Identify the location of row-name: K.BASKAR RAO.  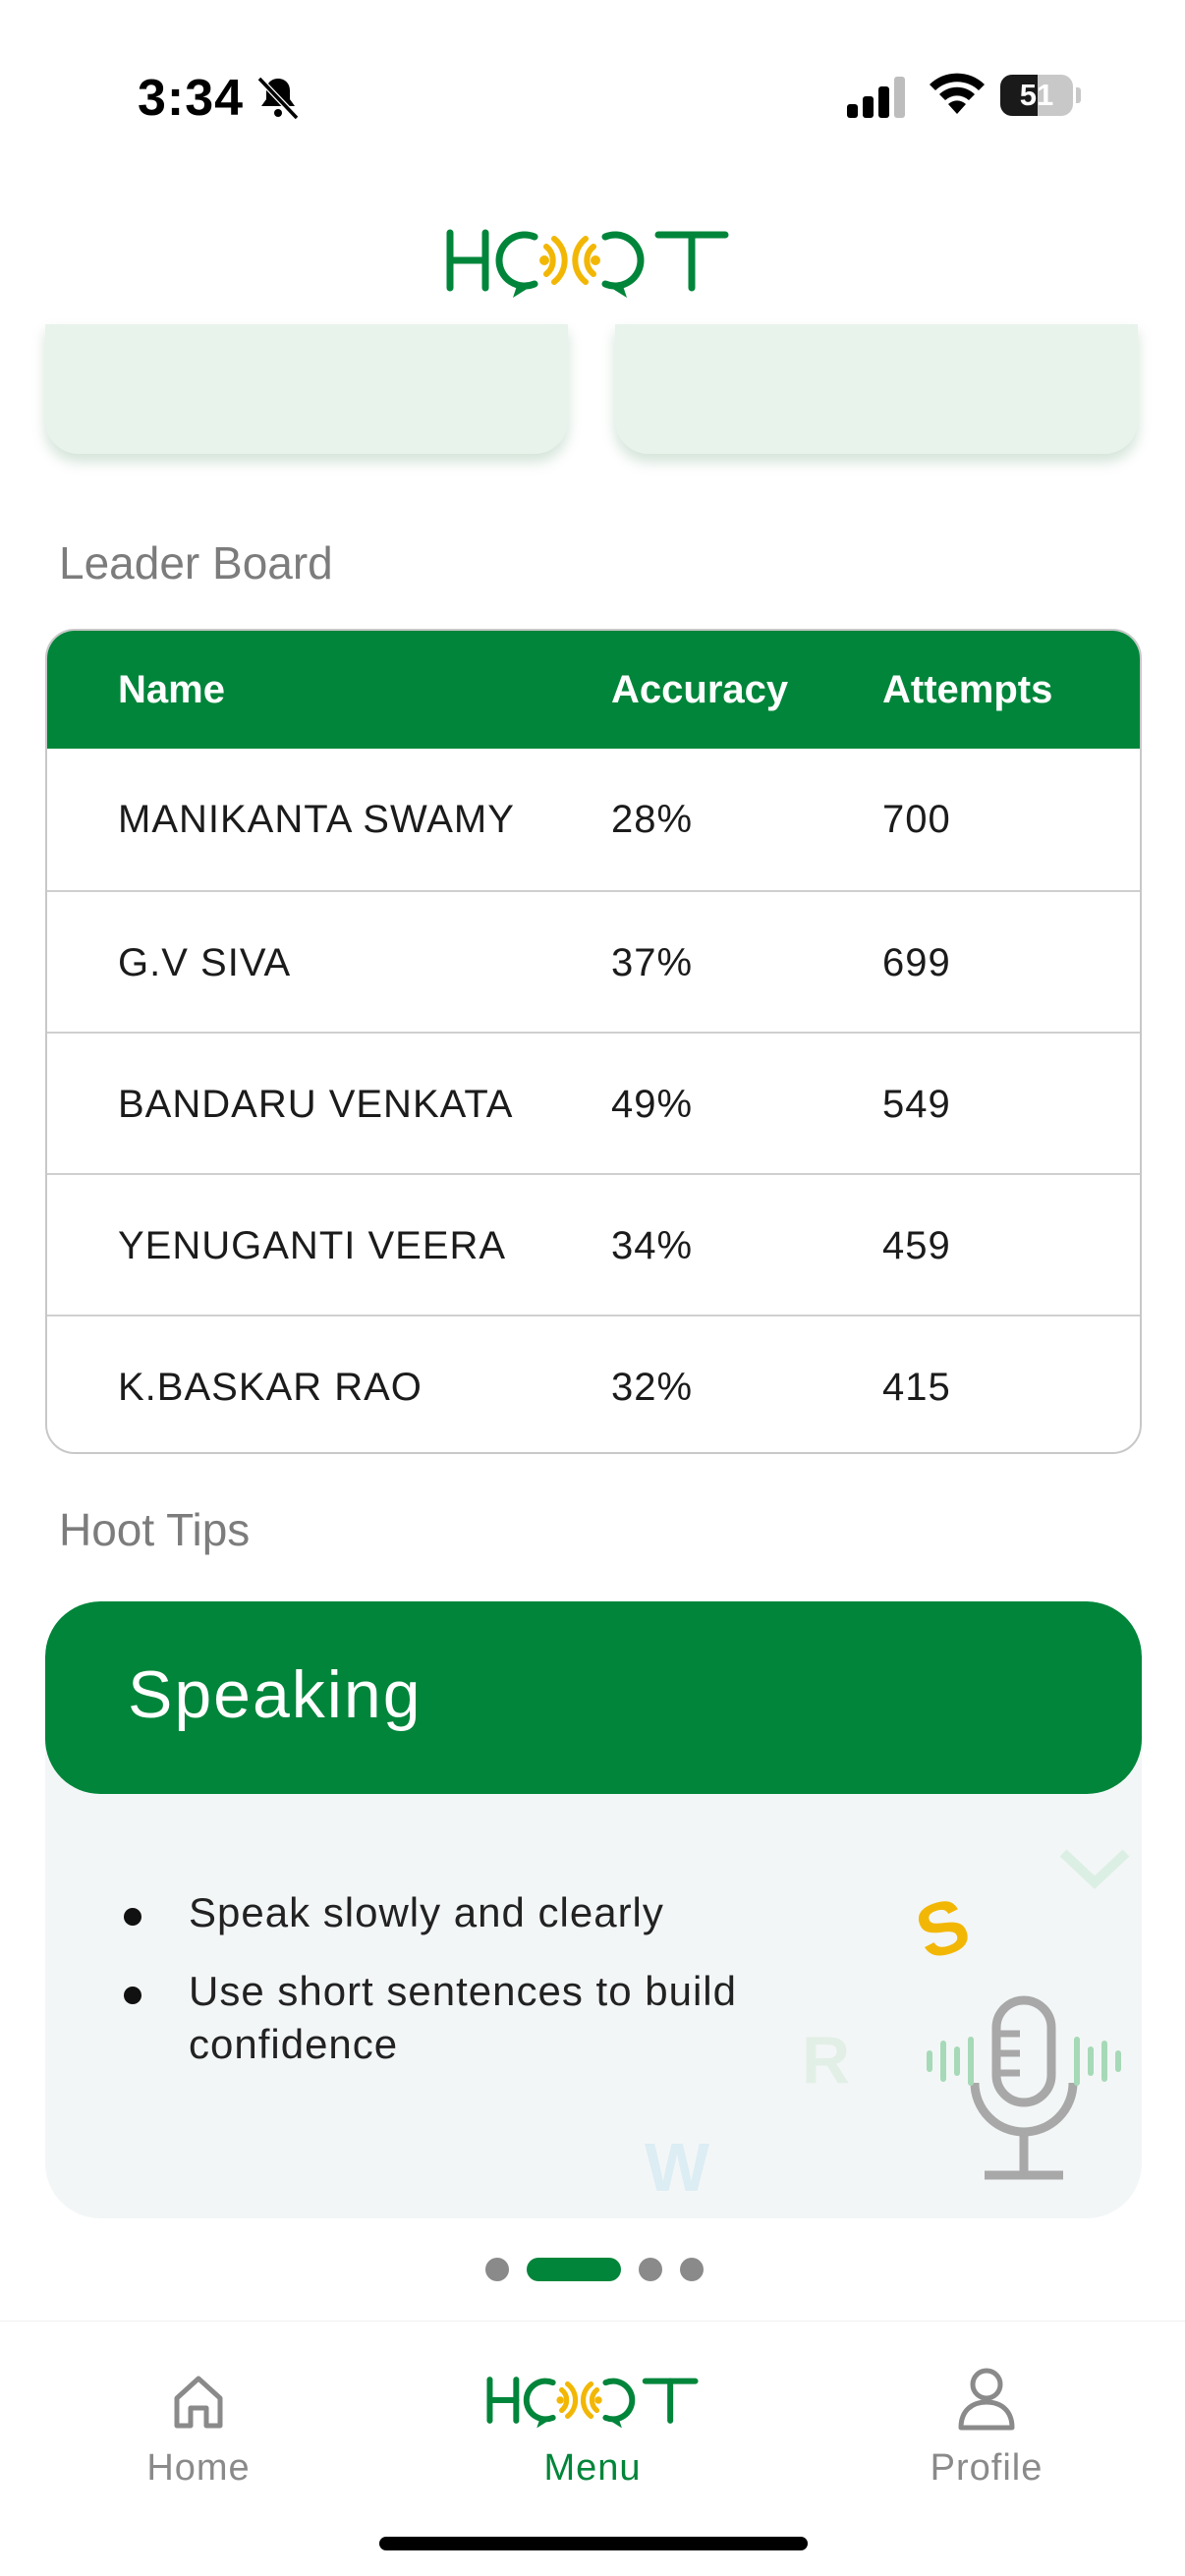
(271, 1387).